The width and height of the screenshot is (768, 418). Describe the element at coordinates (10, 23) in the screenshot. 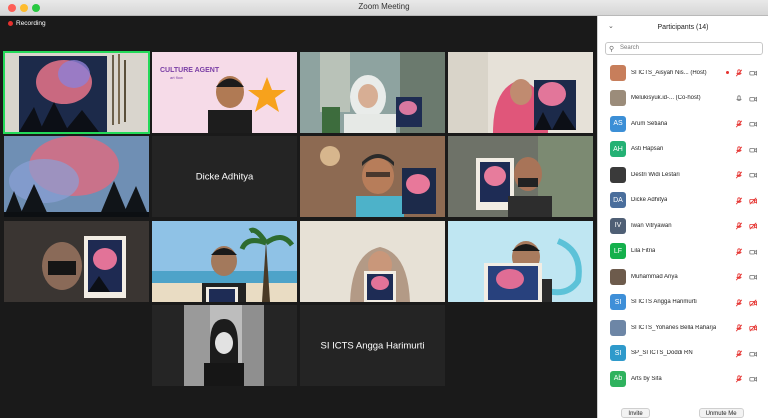

I see `record-dot-icon` at that location.